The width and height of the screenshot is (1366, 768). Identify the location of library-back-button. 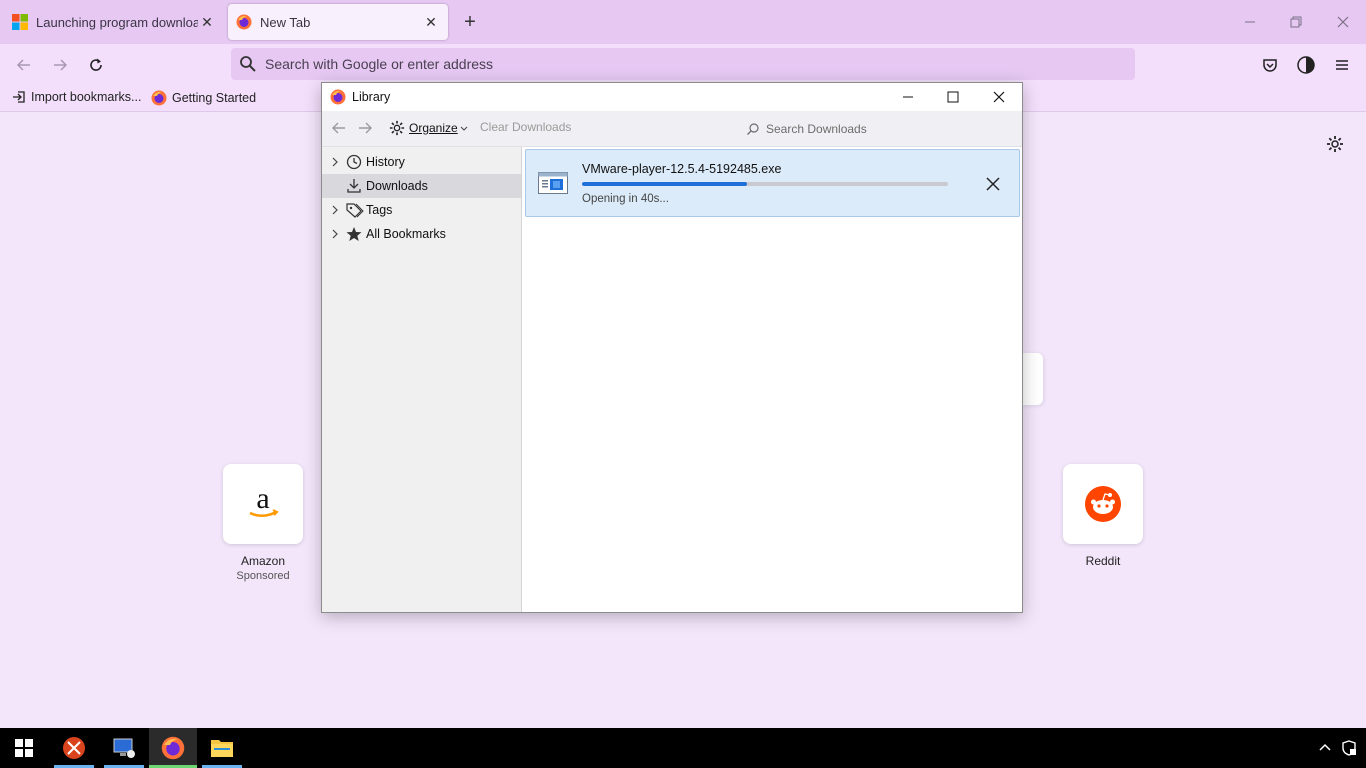
(339, 128).